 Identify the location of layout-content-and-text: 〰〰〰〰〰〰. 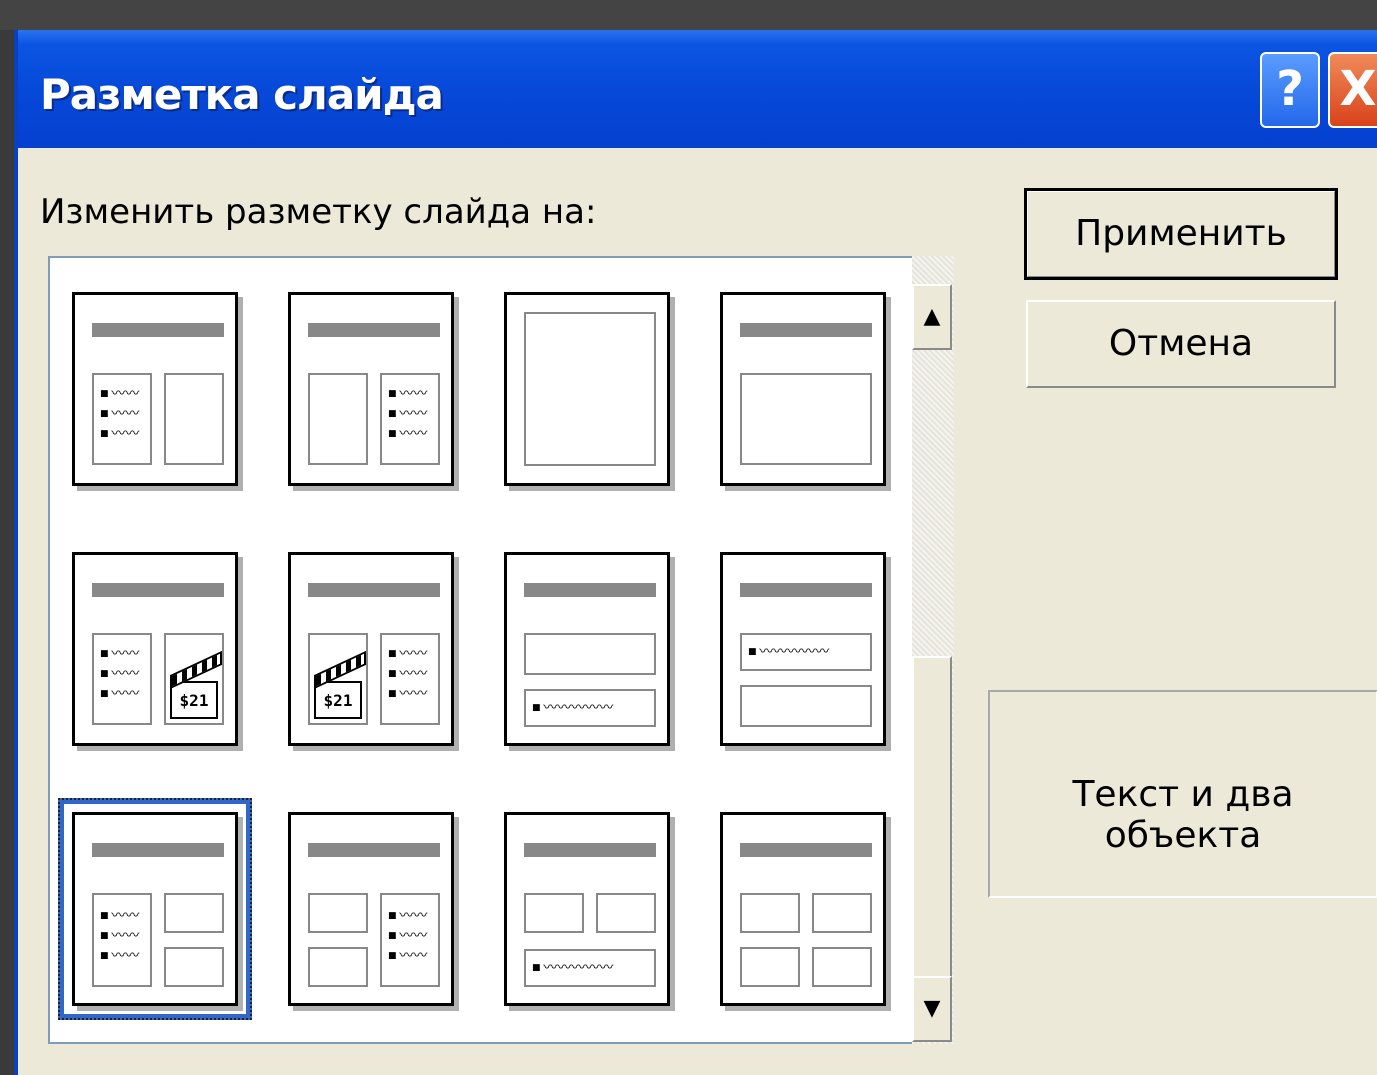
(371, 389).